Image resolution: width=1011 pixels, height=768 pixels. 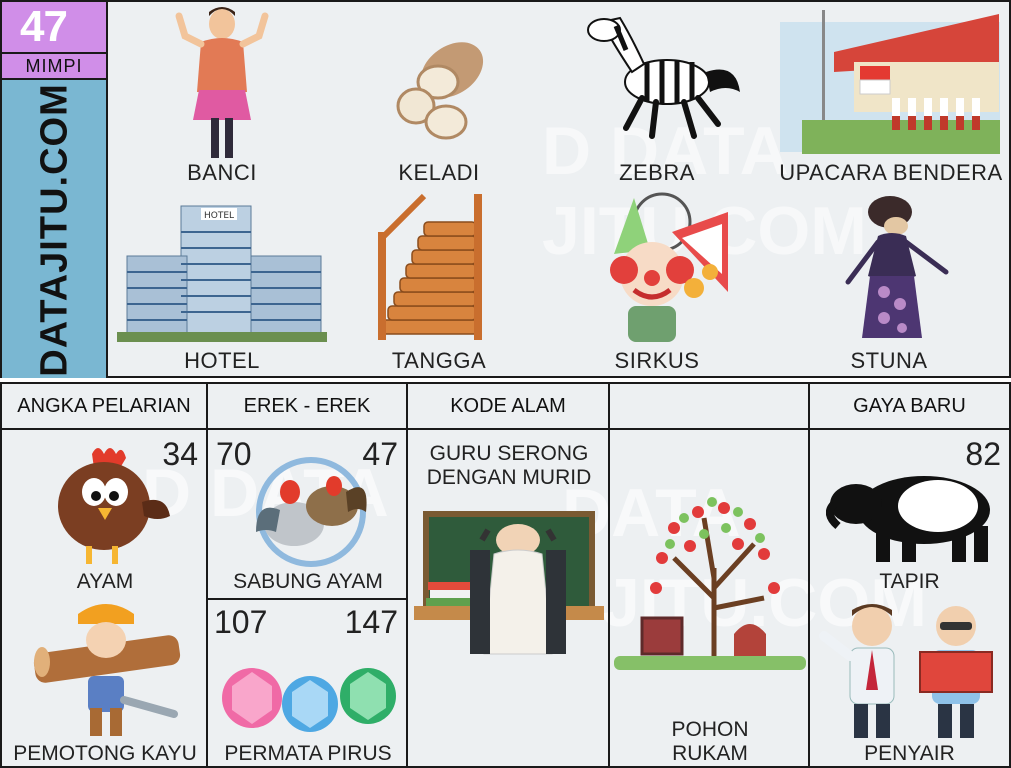 I want to click on item-label: KELADI, so click(x=439, y=172).